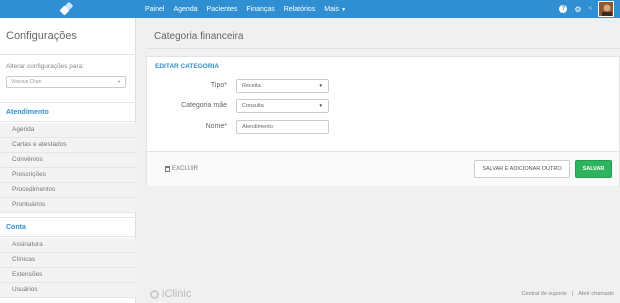 The image size is (620, 303). Describe the element at coordinates (383, 168) in the screenshot. I see `card-footer: EXCLUIR SALVAR E ADICIONAR OUTRO SALVAR` at that location.